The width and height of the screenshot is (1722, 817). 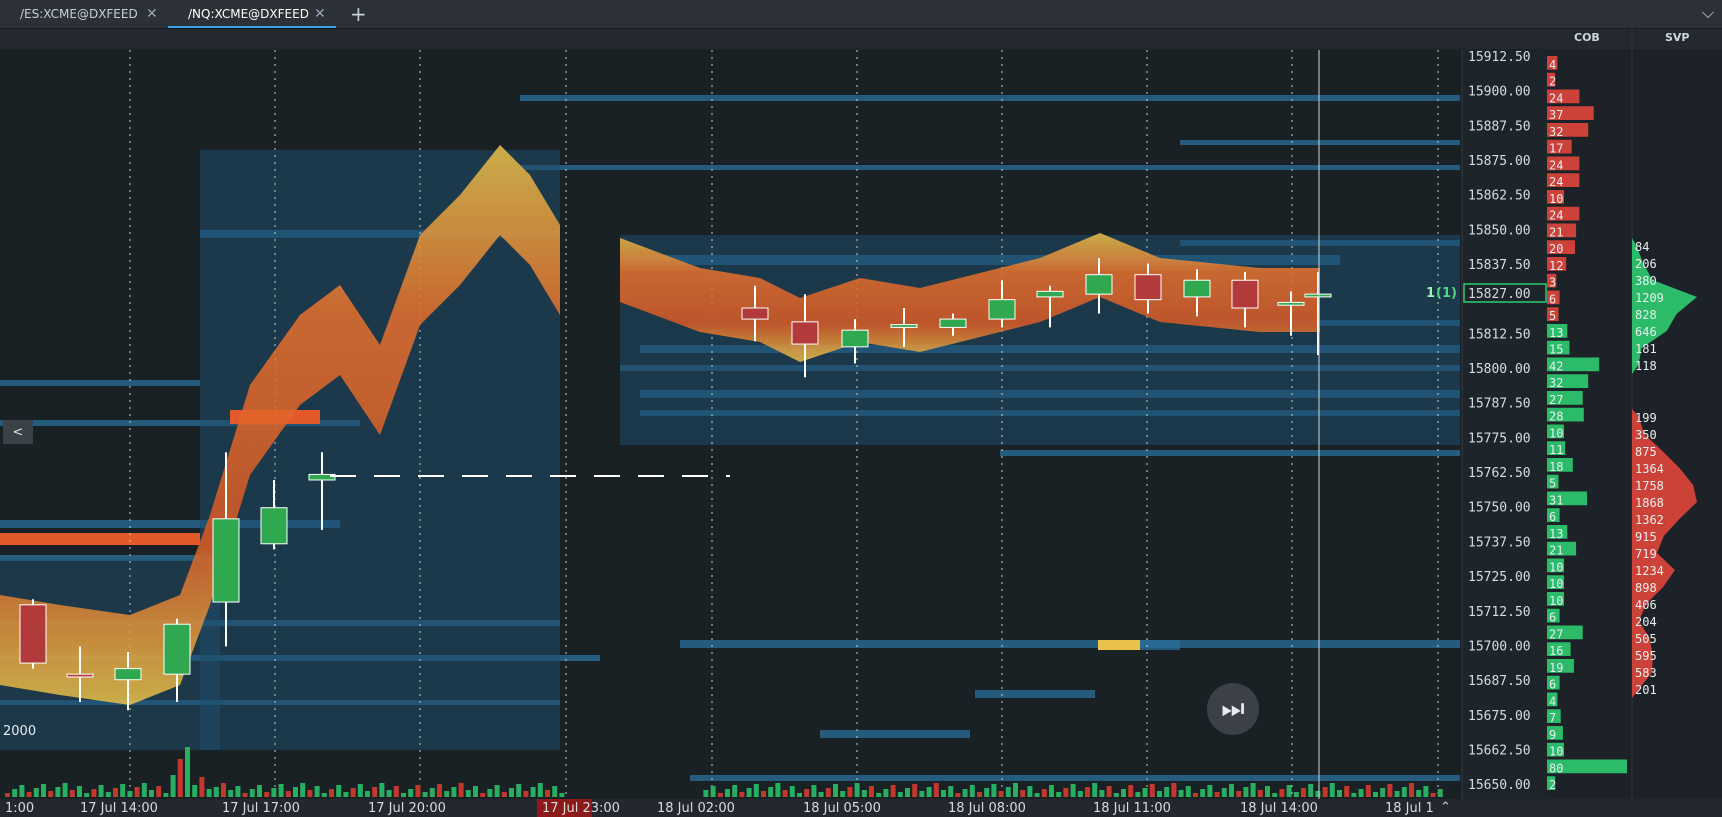 What do you see at coordinates (1499, 57) in the screenshot?
I see `price-label: 15912.50` at bounding box center [1499, 57].